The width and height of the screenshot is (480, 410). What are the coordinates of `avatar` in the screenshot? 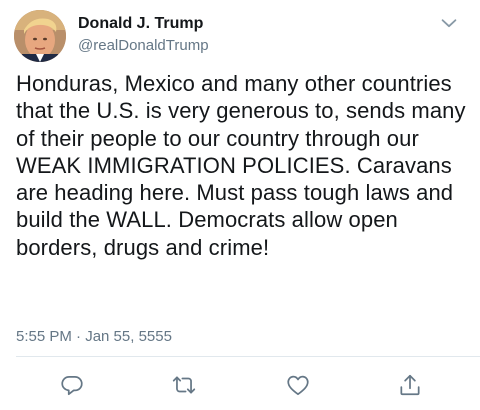 It's located at (40, 36).